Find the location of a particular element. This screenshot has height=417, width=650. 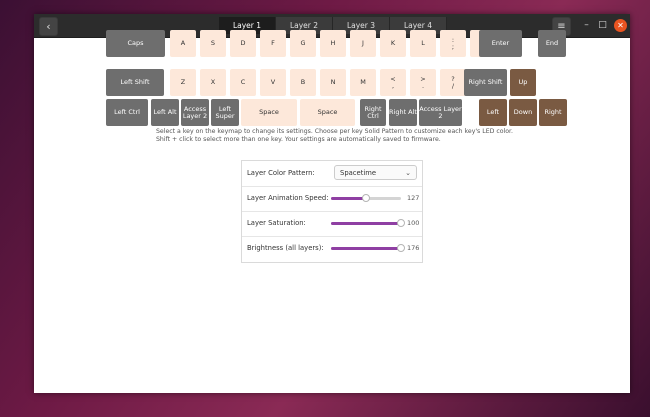

key-label: B is located at coordinates (303, 82).